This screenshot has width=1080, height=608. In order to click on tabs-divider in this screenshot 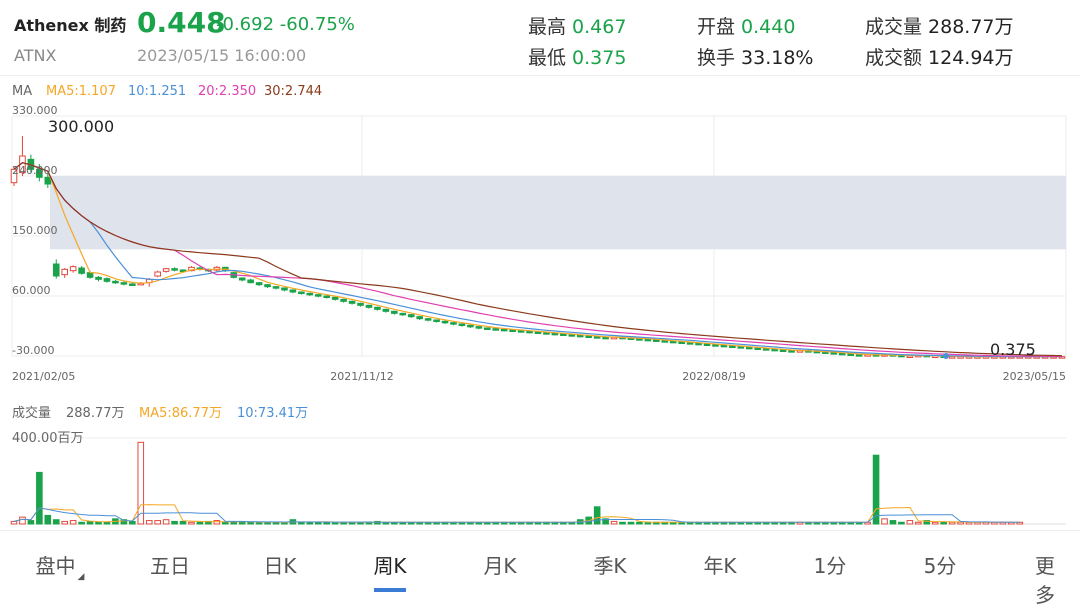, I will do `click(540, 530)`.